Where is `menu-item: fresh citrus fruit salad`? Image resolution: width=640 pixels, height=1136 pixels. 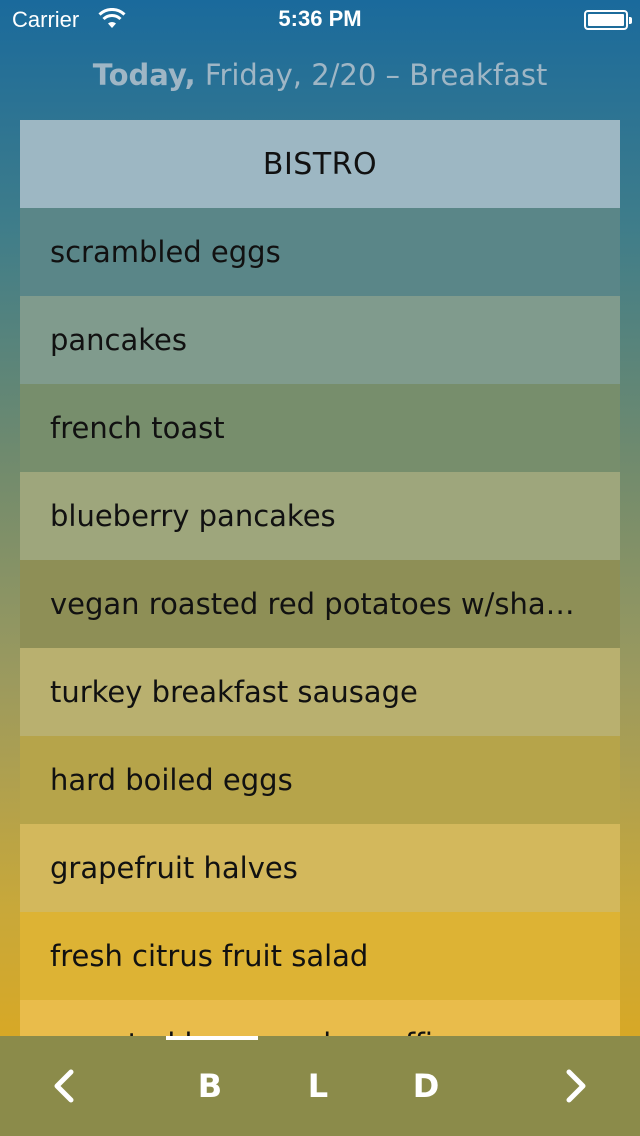 menu-item: fresh citrus fruit salad is located at coordinates (320, 956).